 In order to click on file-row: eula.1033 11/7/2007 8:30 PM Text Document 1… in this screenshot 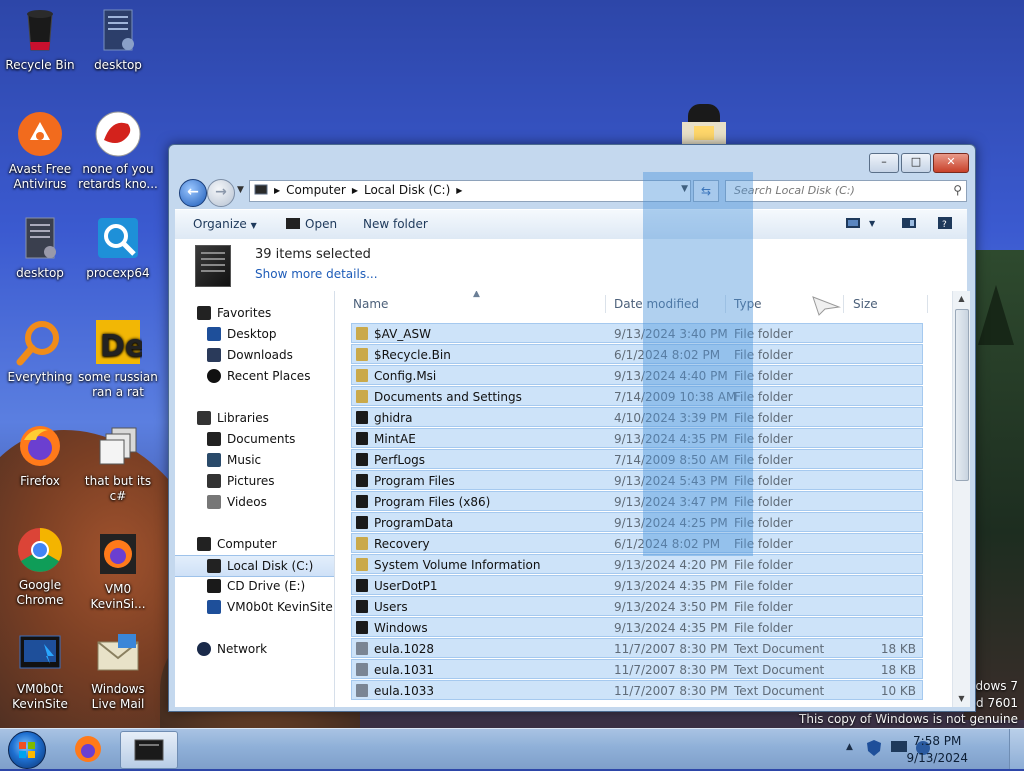, I will do `click(637, 690)`.